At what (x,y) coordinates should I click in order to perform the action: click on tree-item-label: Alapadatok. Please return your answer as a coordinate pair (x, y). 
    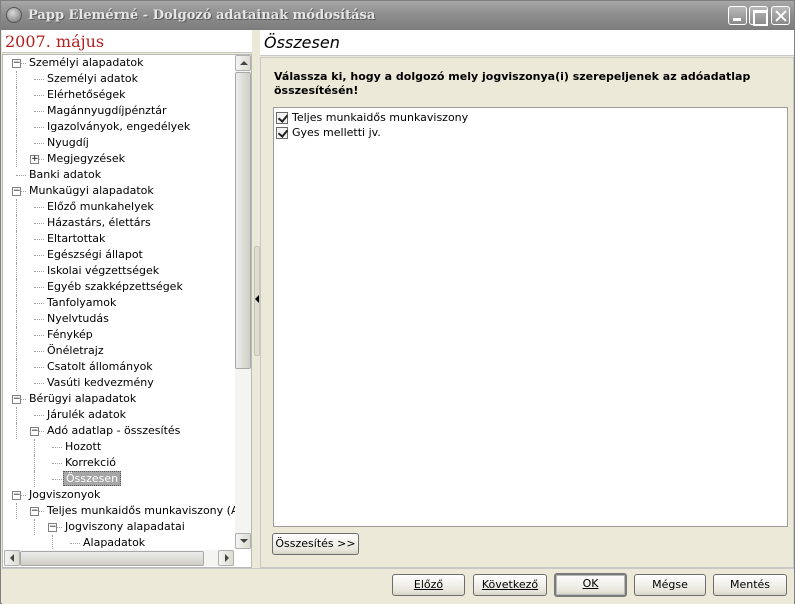
    Looking at the image, I should click on (114, 542).